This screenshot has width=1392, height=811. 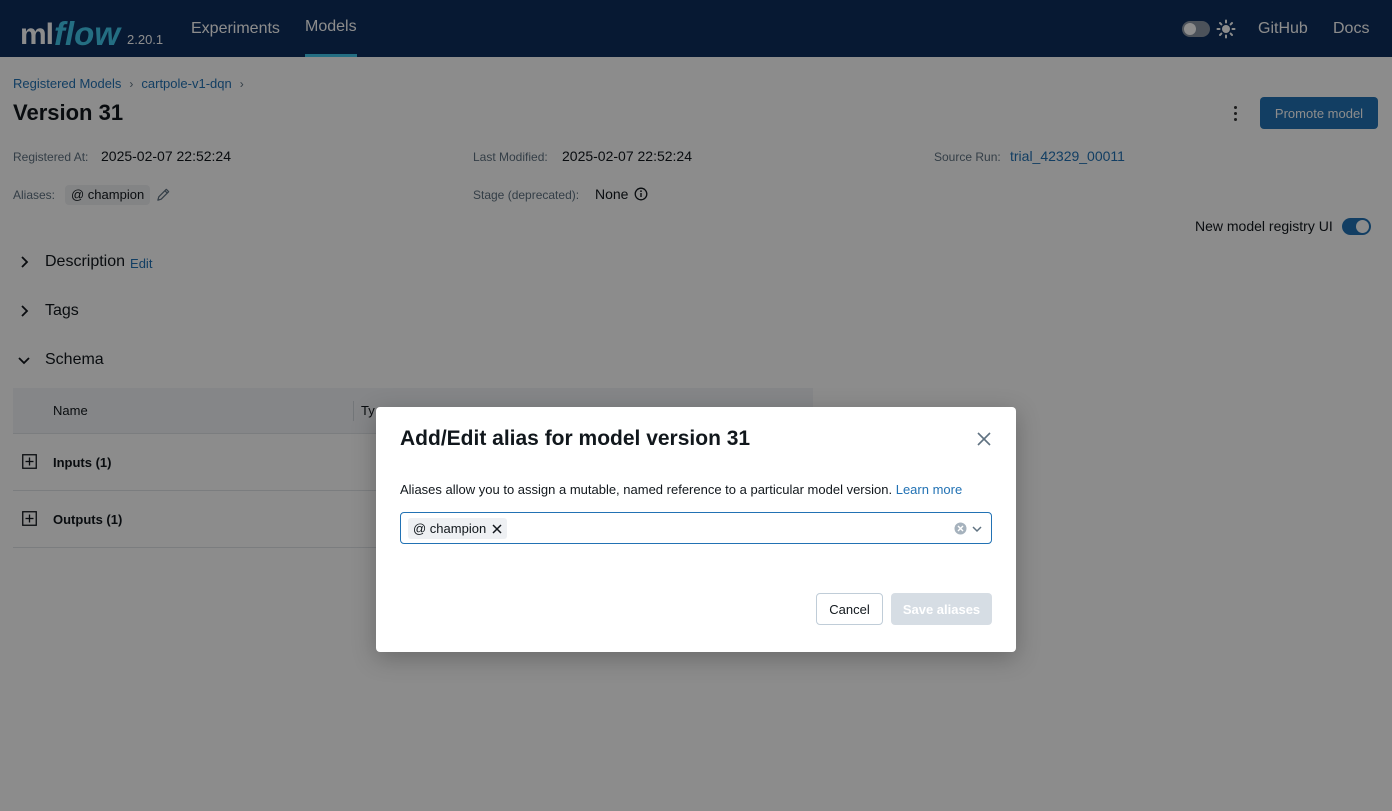 I want to click on close-icon, so click(x=984, y=439).